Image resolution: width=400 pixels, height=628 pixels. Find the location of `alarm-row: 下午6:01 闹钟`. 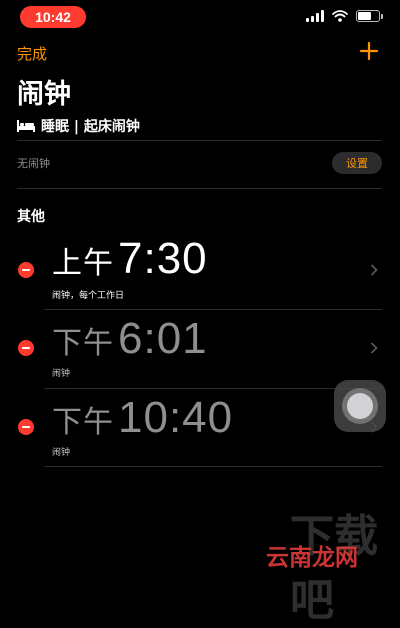

alarm-row: 下午6:01 闹钟 is located at coordinates (200, 349).